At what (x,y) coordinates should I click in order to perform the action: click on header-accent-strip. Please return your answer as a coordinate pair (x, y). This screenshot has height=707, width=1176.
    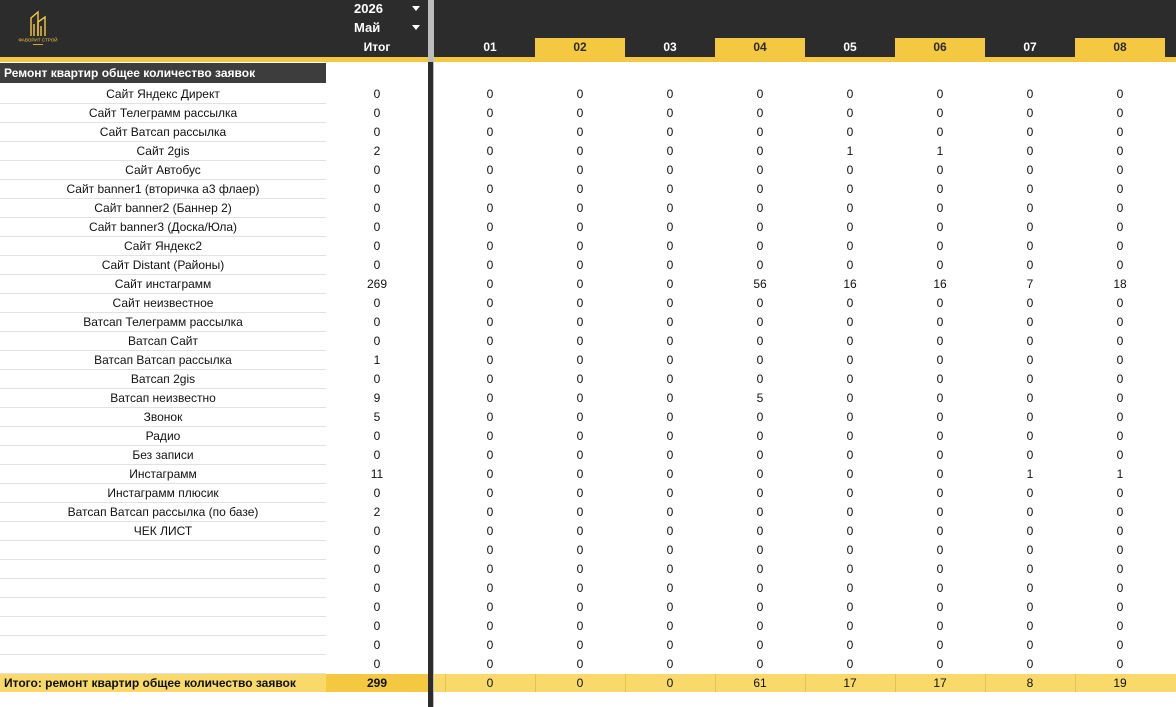
    Looking at the image, I should click on (588, 59).